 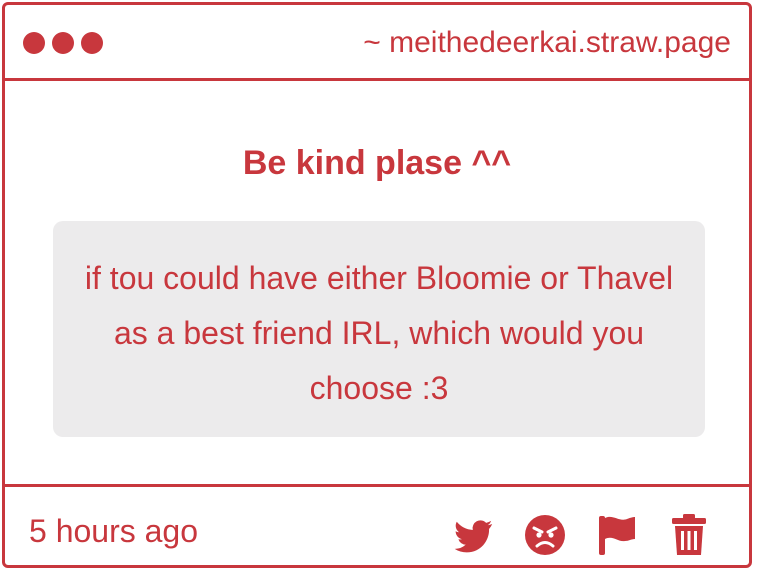 I want to click on timestamp: 5 hours ago, so click(x=114, y=531).